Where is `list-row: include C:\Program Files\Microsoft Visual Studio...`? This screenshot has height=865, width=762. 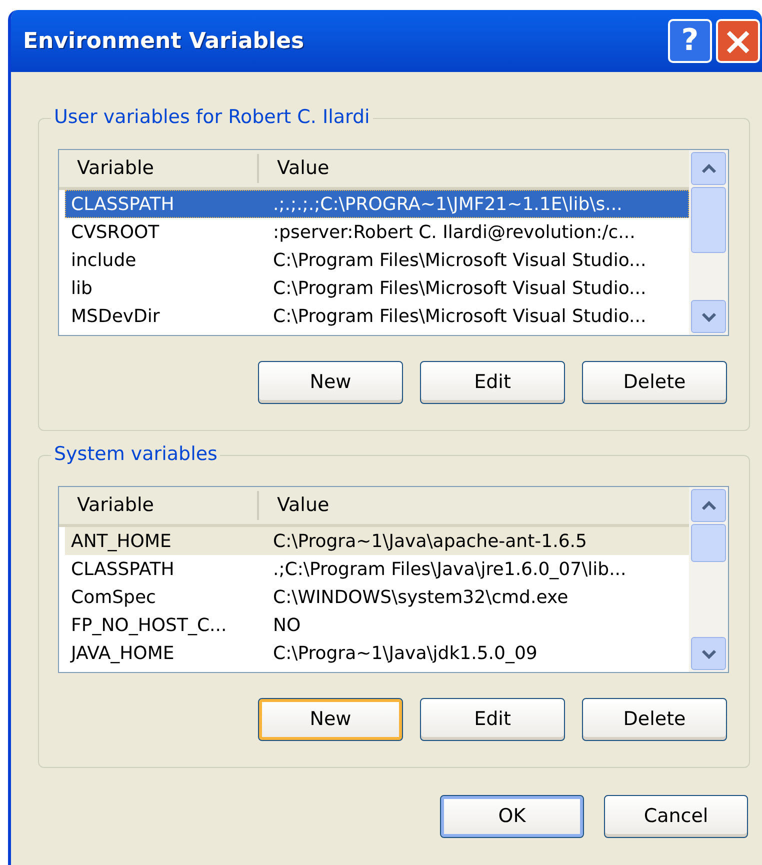
list-row: include C:\Program Files\Microsoft Visual Studio... is located at coordinates (377, 260).